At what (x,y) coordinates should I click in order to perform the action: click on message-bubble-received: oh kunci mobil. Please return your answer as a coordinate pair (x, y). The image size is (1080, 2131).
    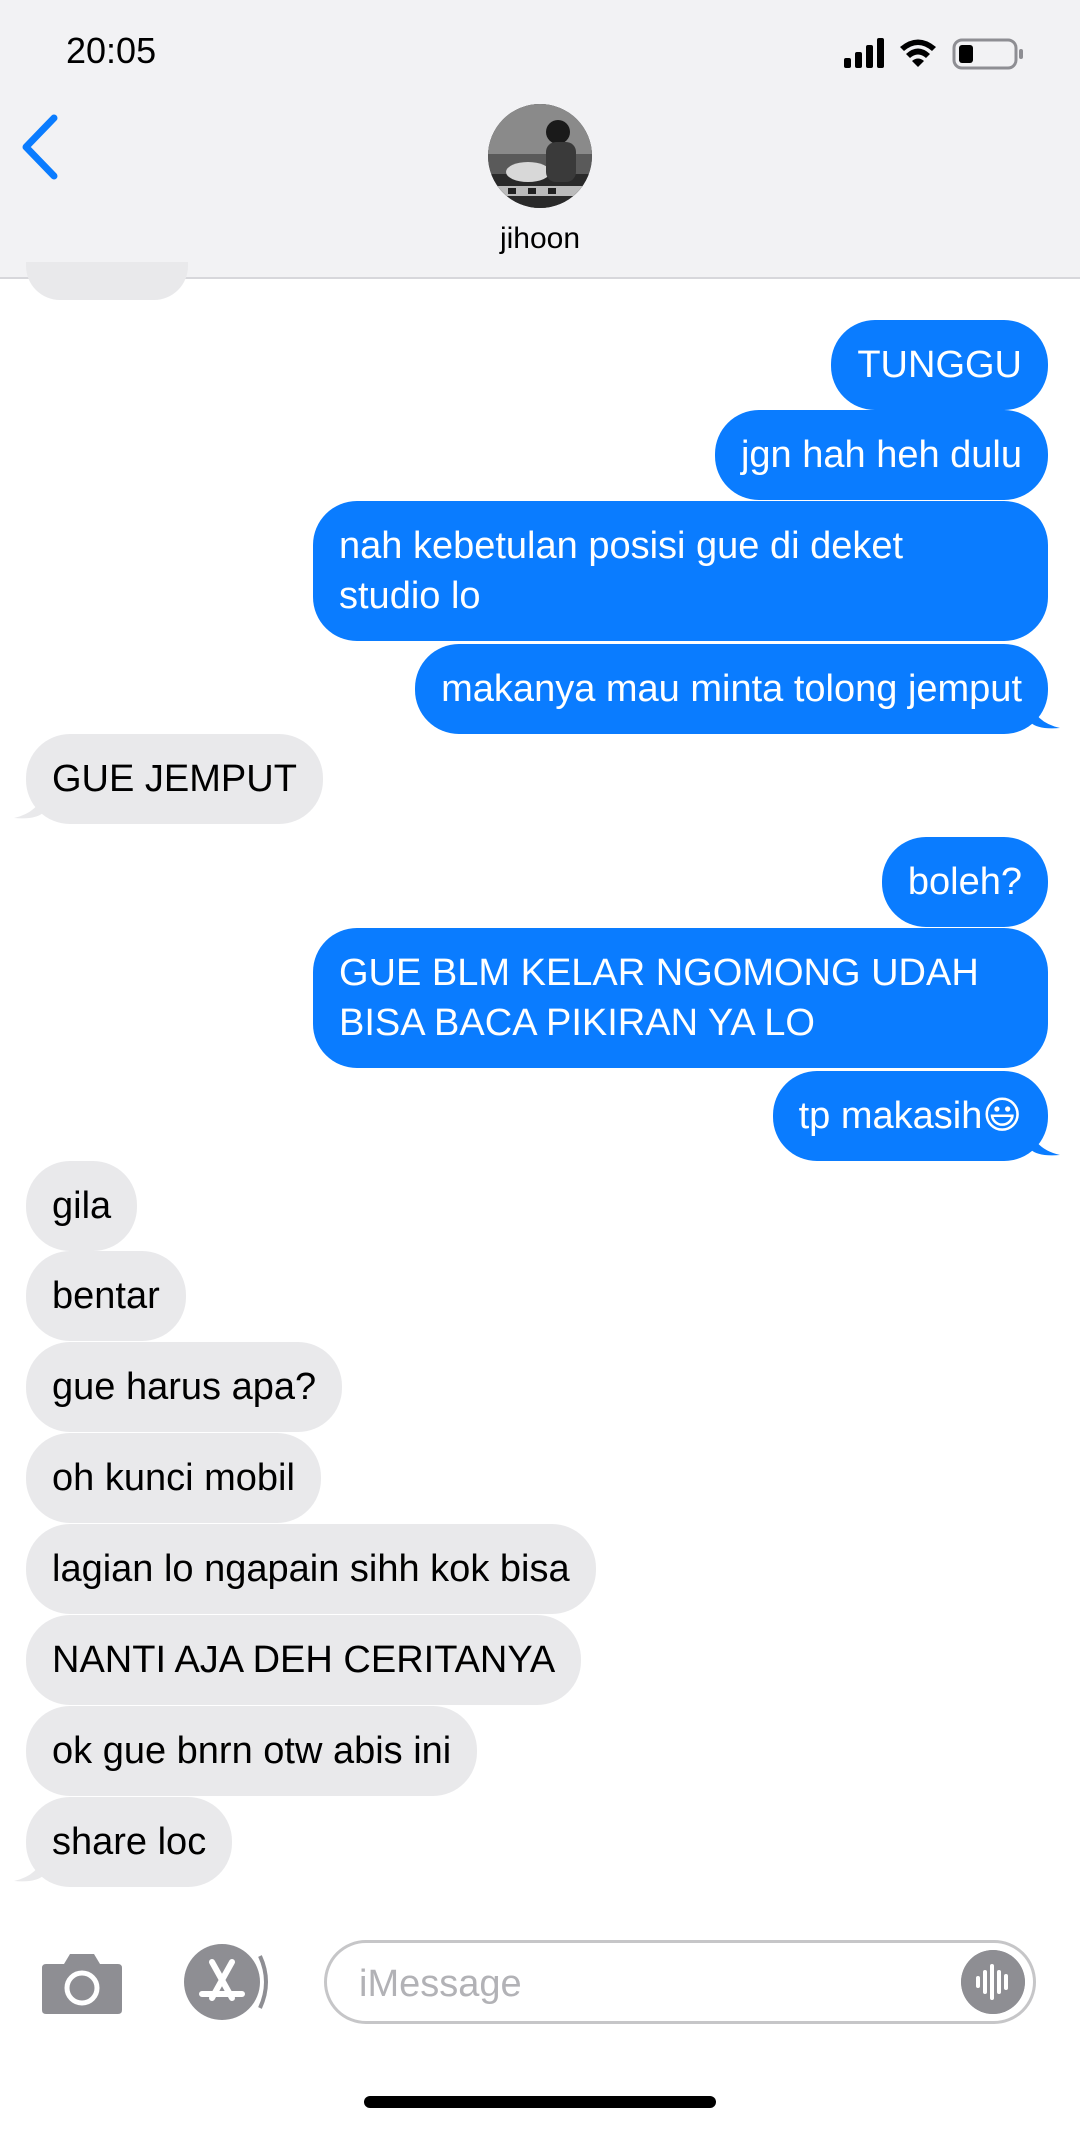
    Looking at the image, I should click on (173, 1478).